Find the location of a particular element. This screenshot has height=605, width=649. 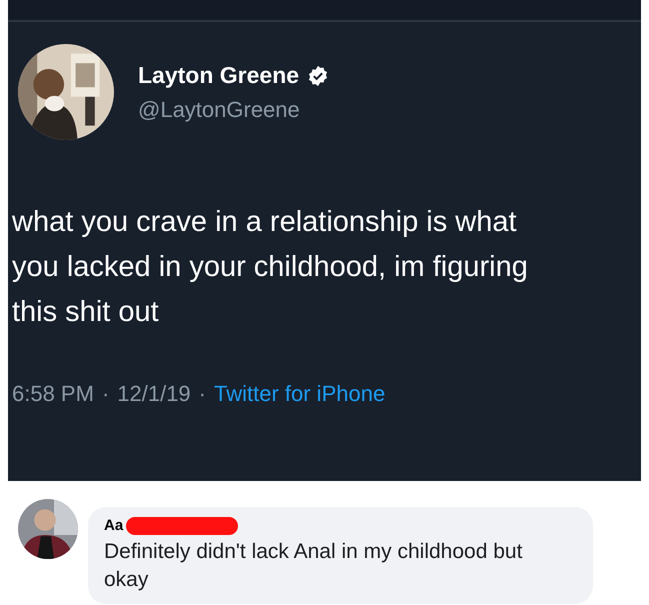

commenter-name: Aa is located at coordinates (114, 526).